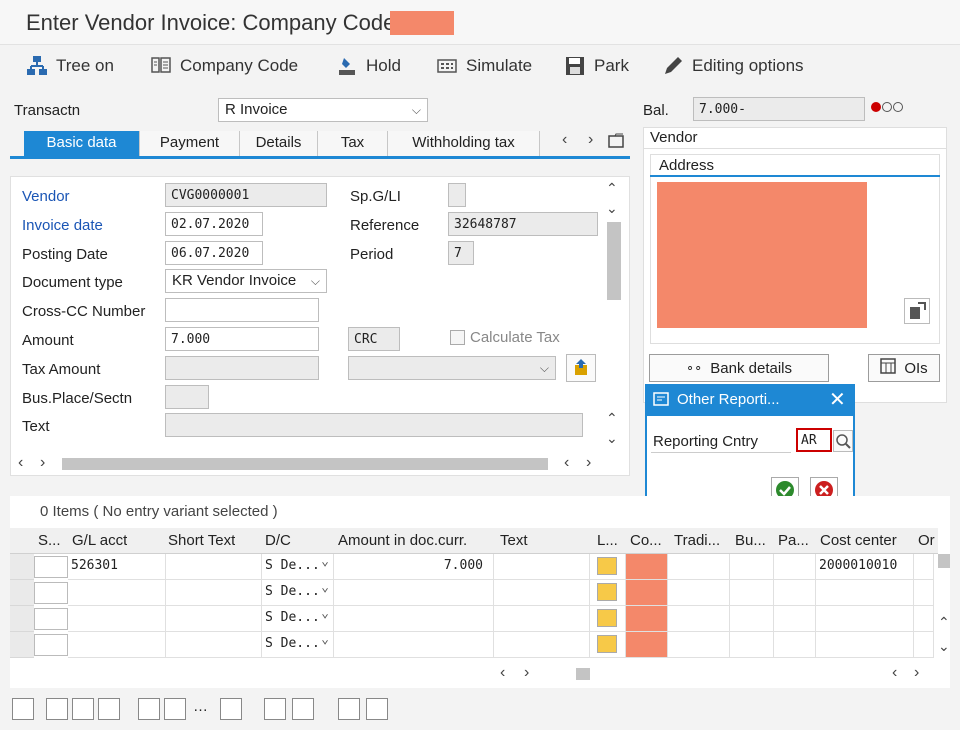  I want to click on tab-scroll-right-icon: ›, so click(590, 140).